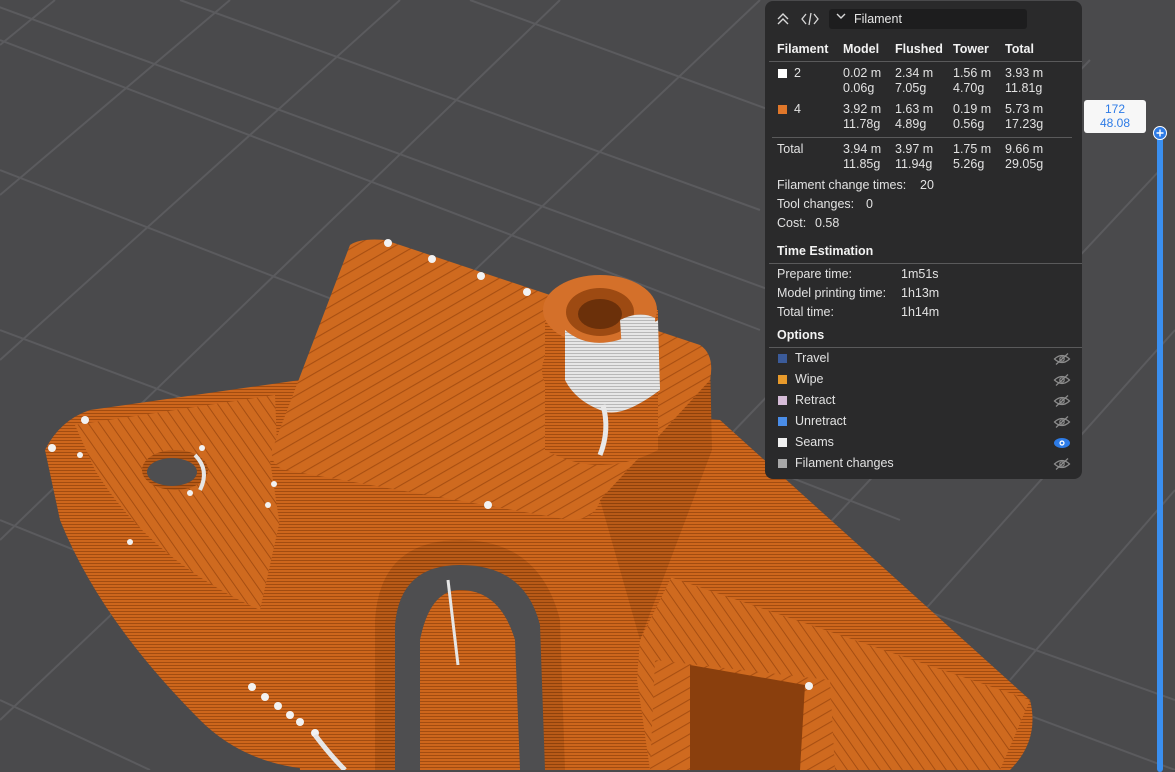  I want to click on option-label: Filament changes, so click(844, 463).